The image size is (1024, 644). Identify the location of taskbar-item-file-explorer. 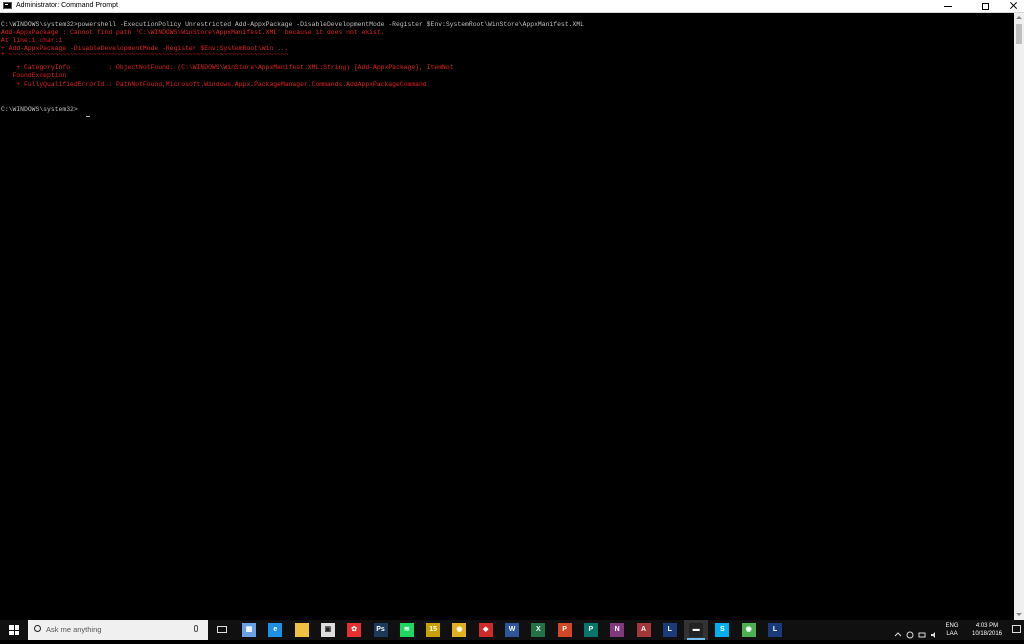
(302, 630).